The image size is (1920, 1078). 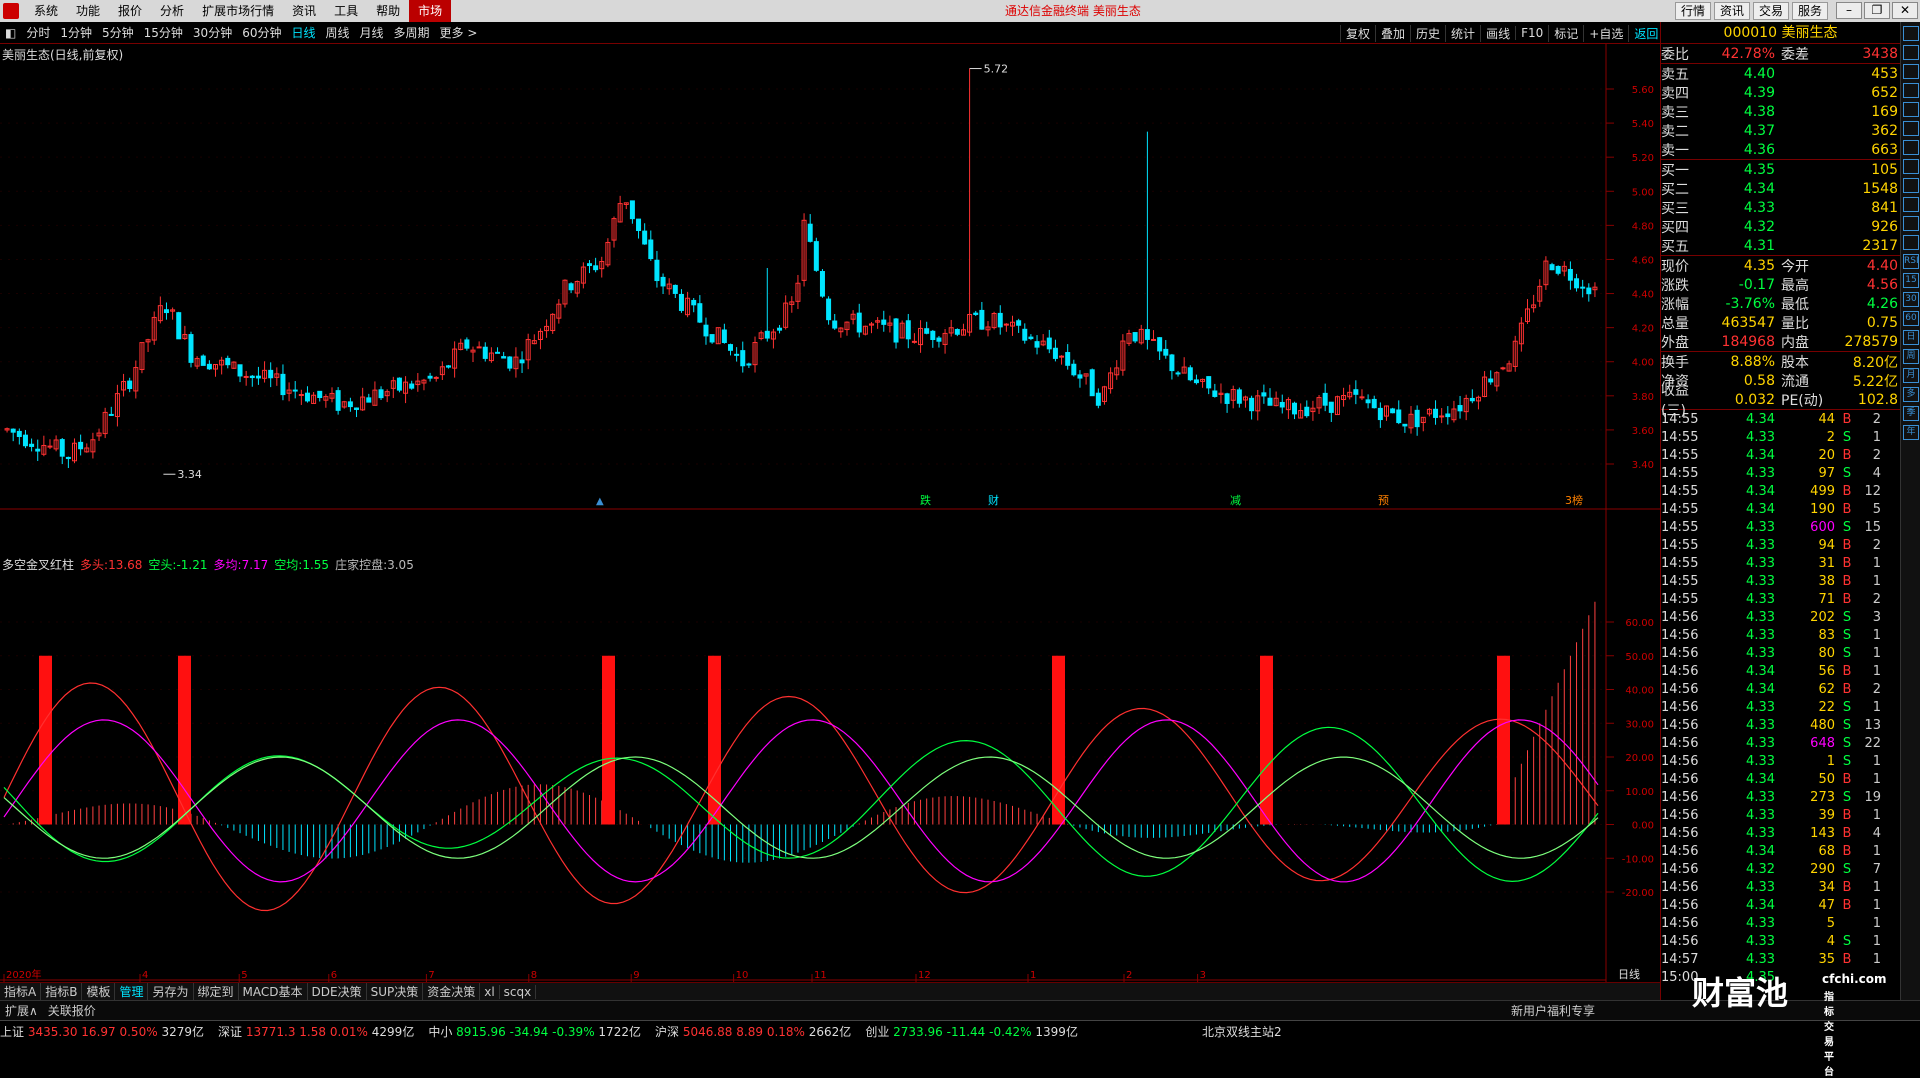 I want to click on period-tab: 1分钟, so click(x=76, y=32).